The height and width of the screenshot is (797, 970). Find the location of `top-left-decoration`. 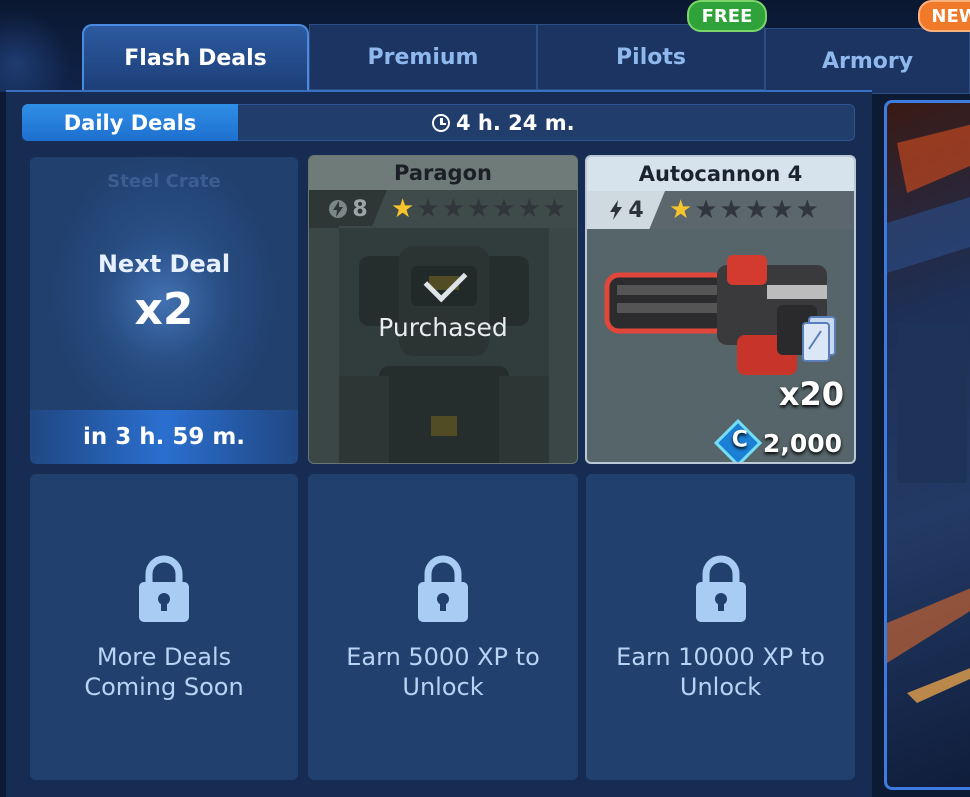

top-left-decoration is located at coordinates (40, 46).